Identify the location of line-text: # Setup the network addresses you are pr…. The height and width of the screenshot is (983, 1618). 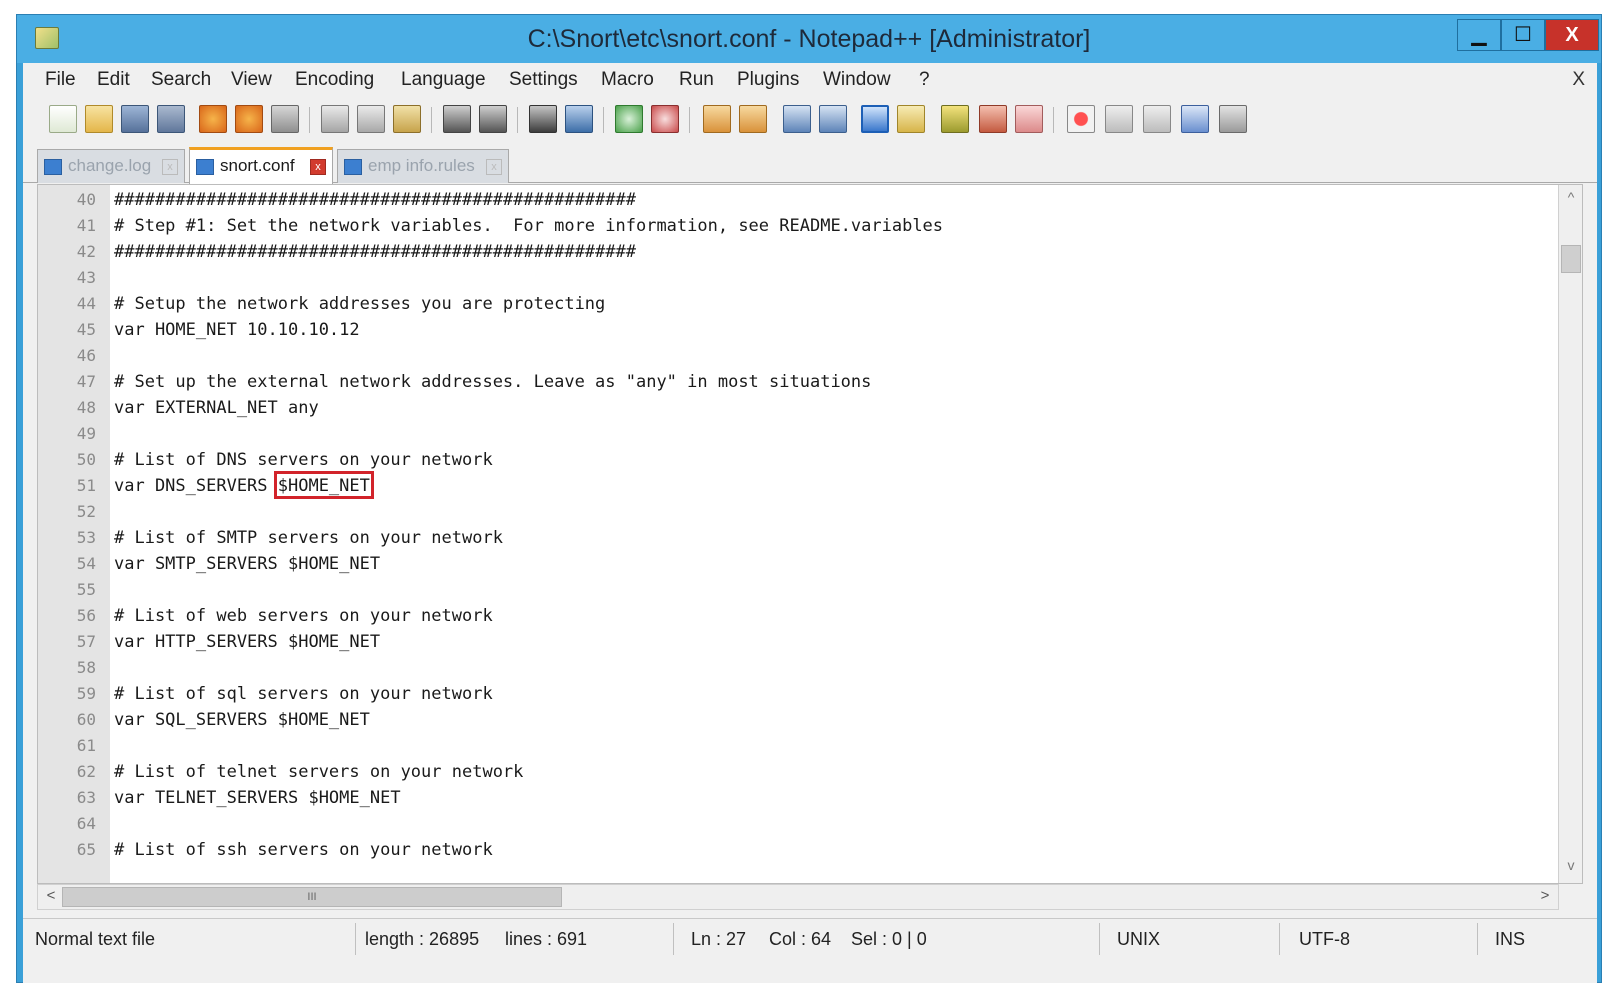
(359, 304).